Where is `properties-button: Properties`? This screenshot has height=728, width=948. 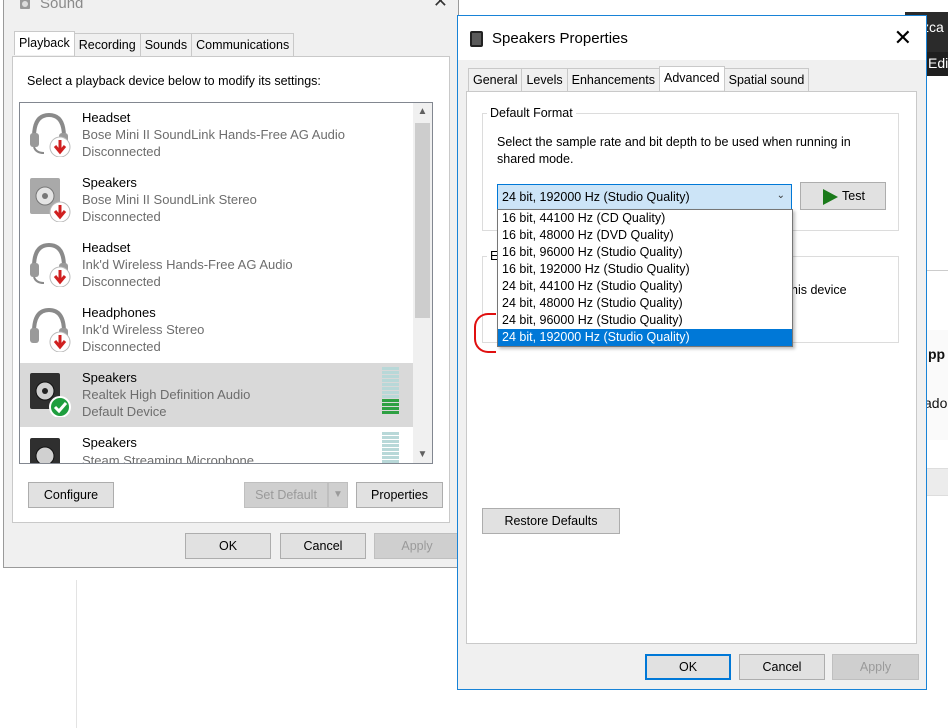
properties-button: Properties is located at coordinates (399, 495).